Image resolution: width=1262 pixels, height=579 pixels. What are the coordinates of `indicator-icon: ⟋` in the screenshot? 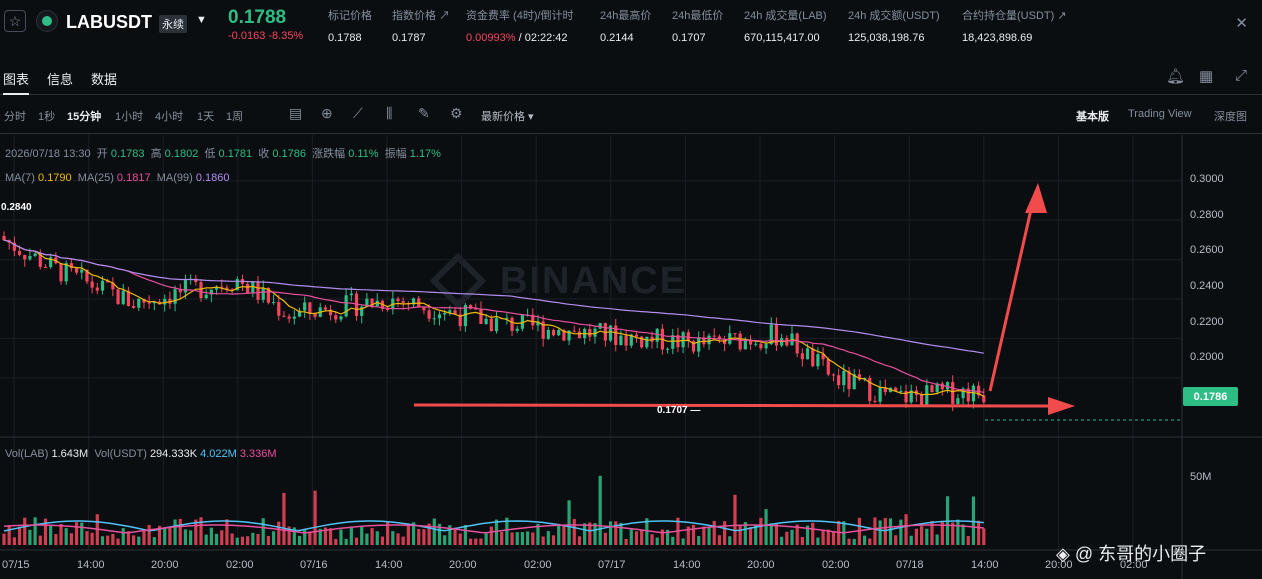 It's located at (358, 113).